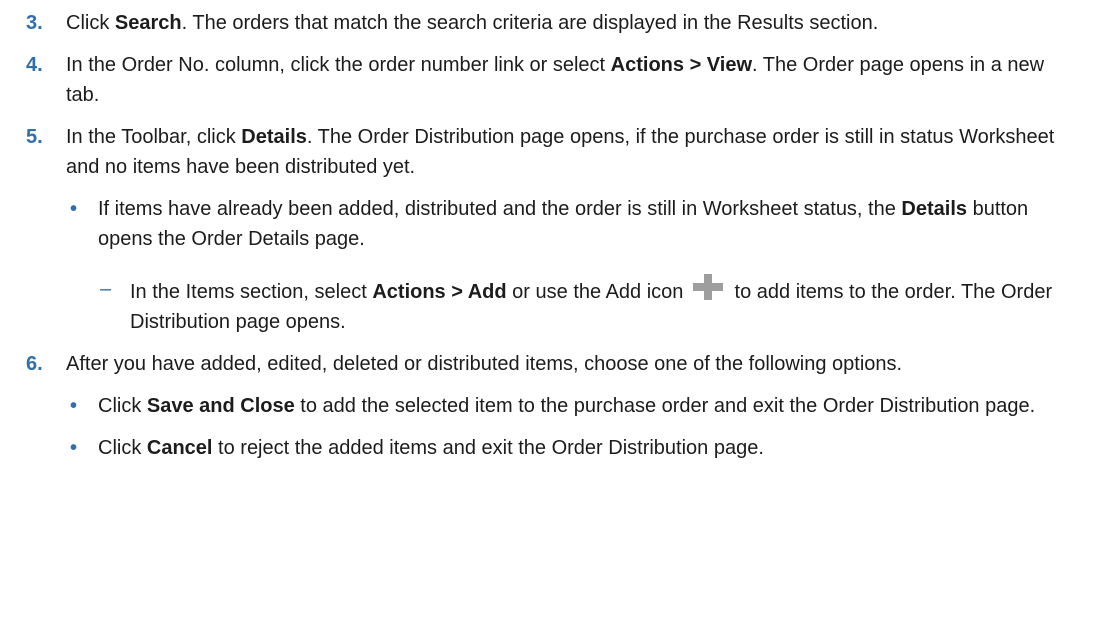  Describe the element at coordinates (439, 292) in the screenshot. I see `ui-term-actions-add: Actions > Add` at that location.